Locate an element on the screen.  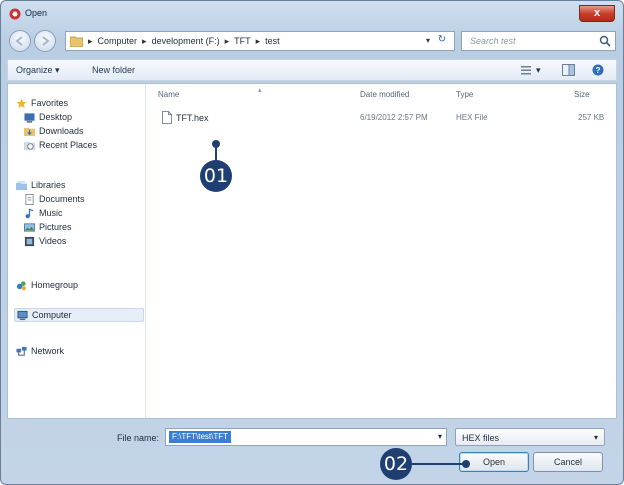
sidebar-item-videos: Videos is located at coordinates (45, 241).